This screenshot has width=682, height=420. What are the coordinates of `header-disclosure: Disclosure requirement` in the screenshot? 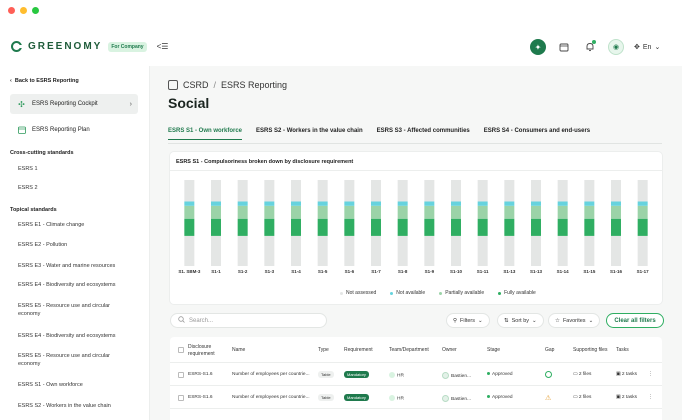 It's located at (205, 351).